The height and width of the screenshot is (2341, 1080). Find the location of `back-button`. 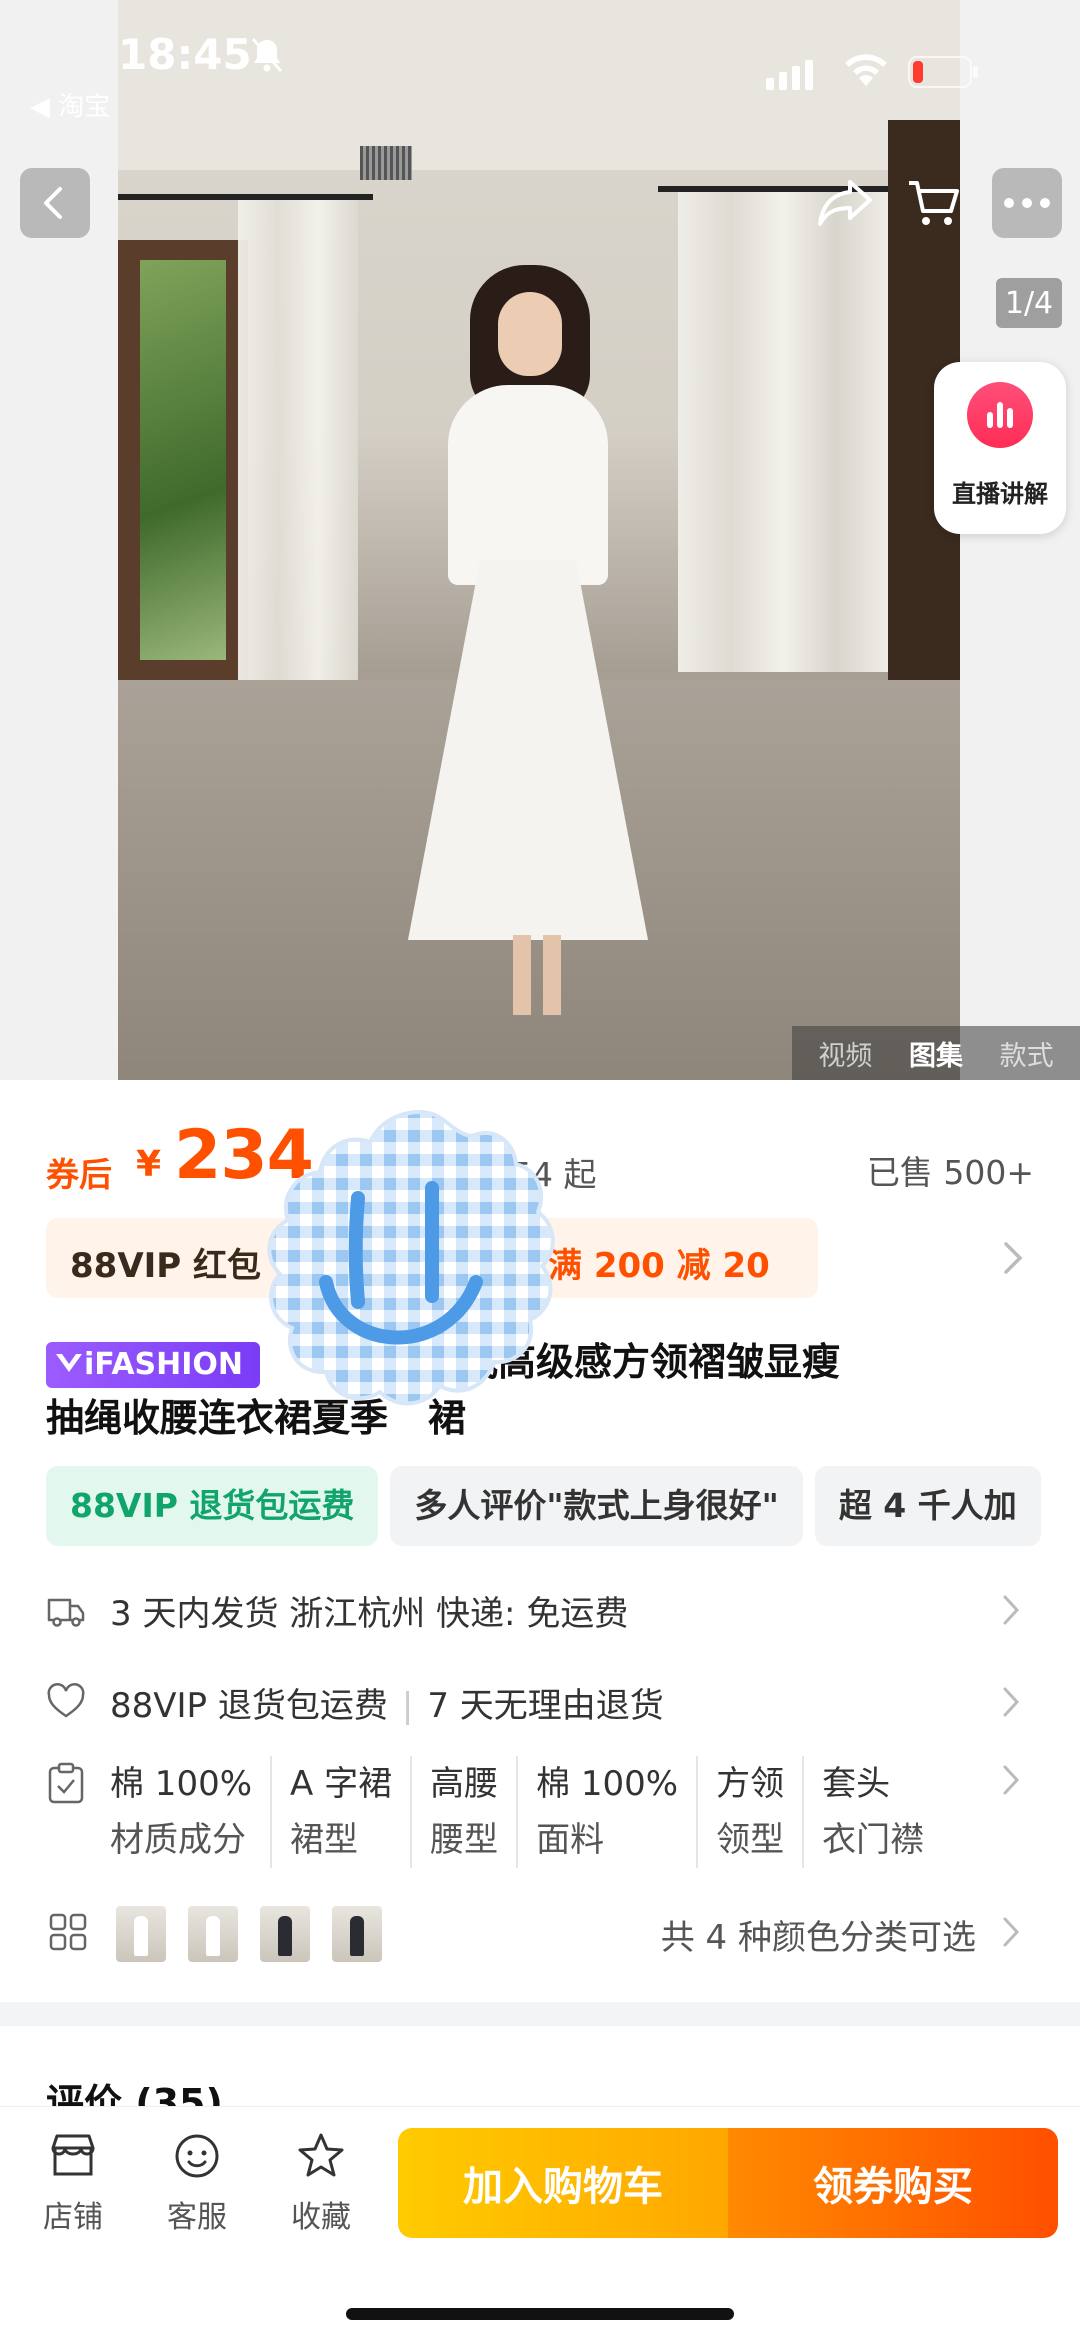

back-button is located at coordinates (55, 203).